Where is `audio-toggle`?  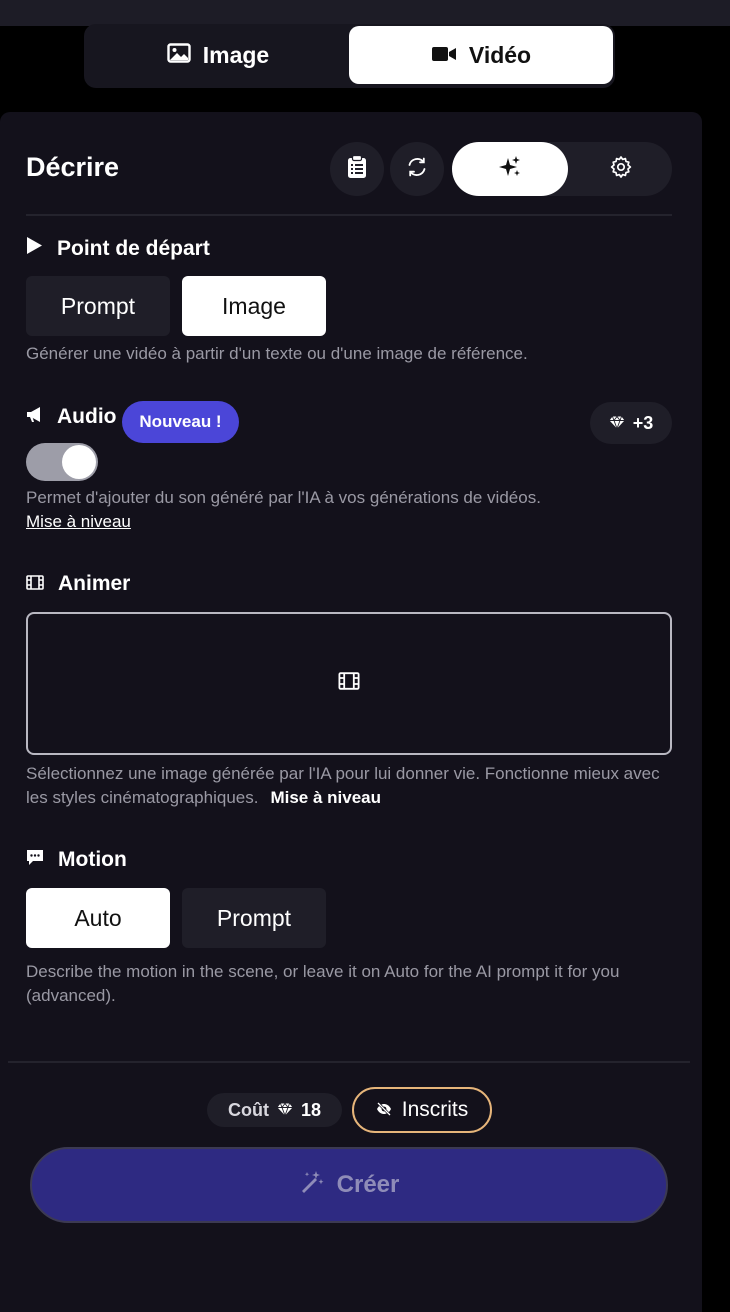 audio-toggle is located at coordinates (62, 462).